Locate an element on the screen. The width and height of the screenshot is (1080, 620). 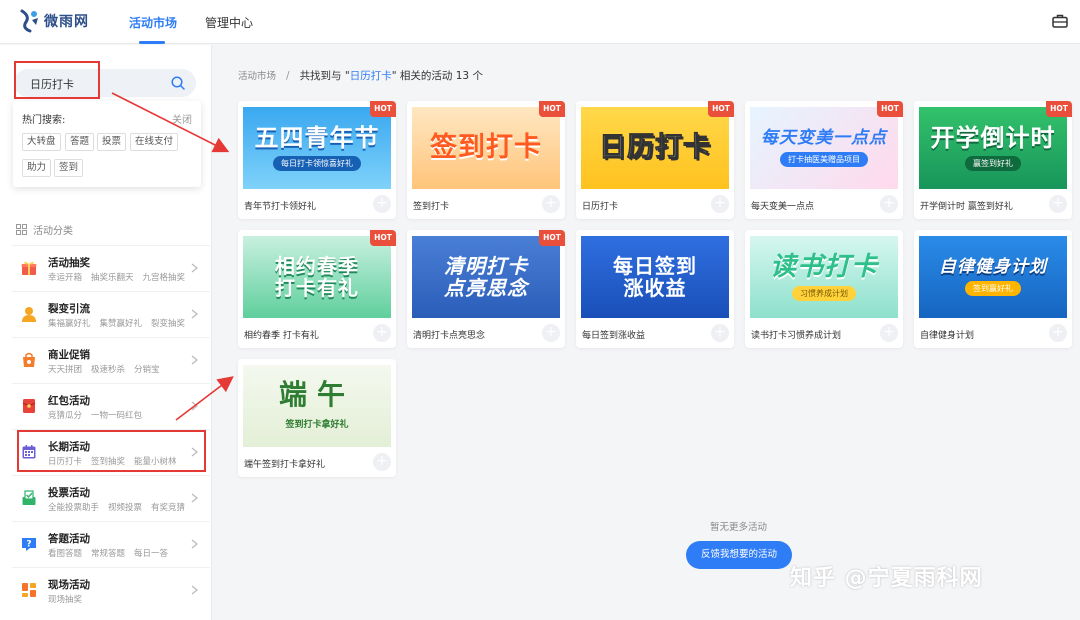
banner-subtitle: 每日打卡领惊喜好礼 is located at coordinates (317, 163).